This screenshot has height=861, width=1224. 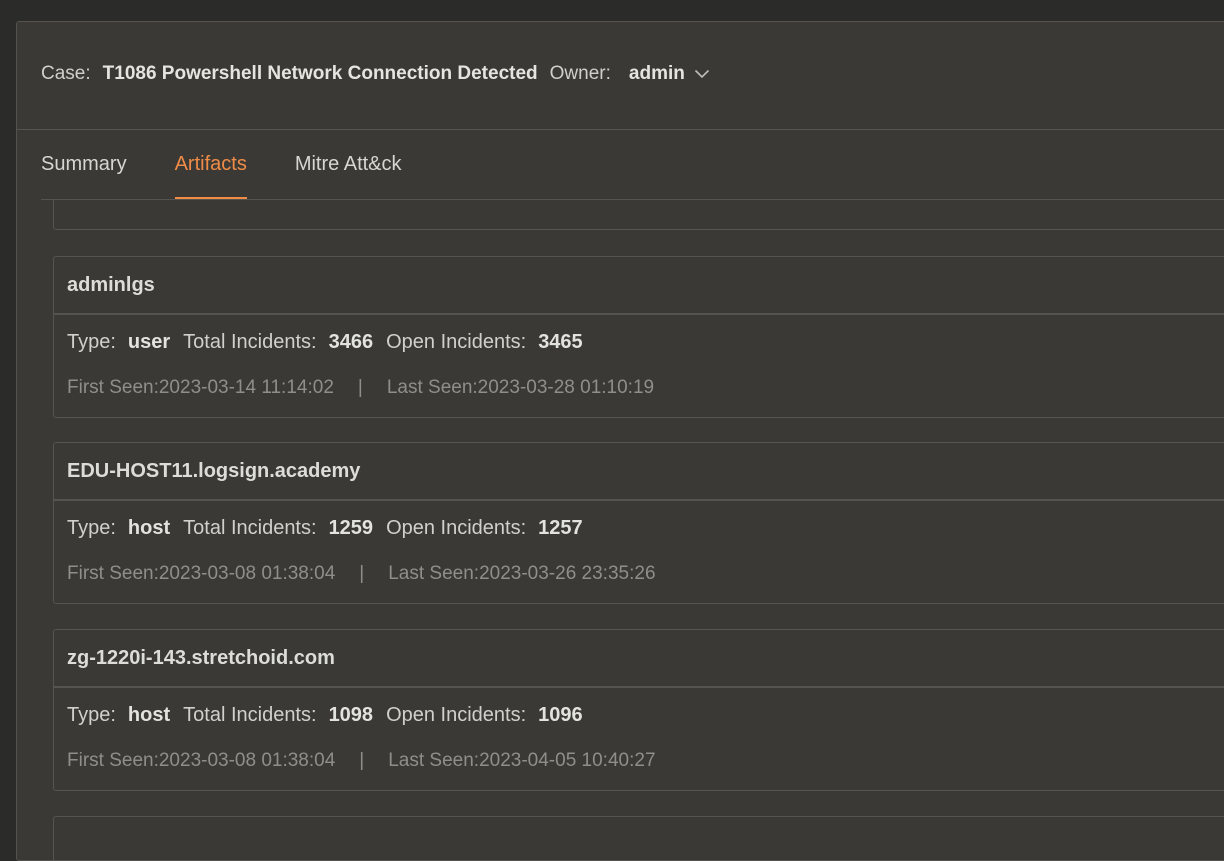 I want to click on tab-artifacts: Artifacts, so click(x=211, y=165).